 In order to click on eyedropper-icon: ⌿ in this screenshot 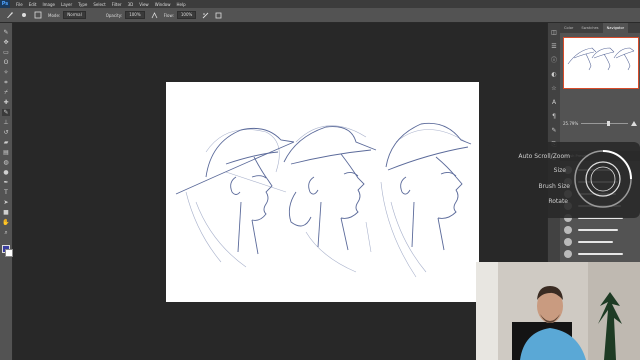, I will do `click(6, 92)`.